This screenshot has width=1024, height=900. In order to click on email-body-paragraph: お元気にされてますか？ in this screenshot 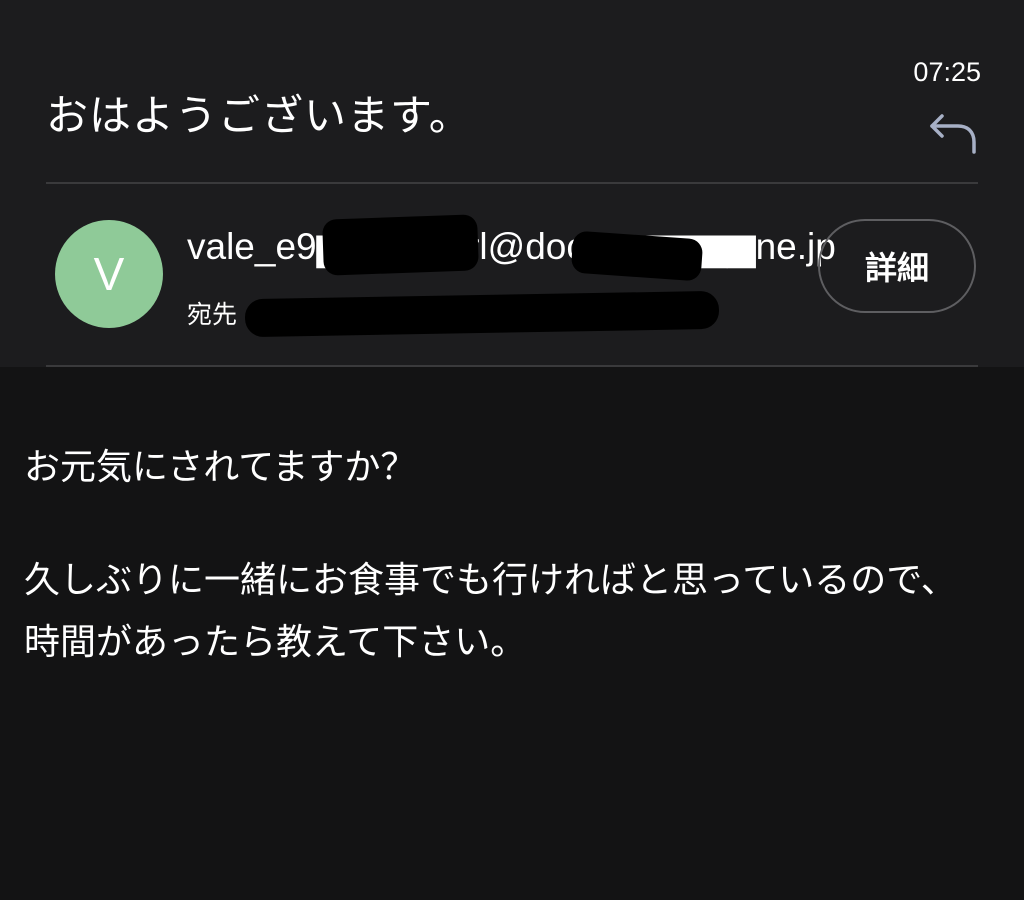, I will do `click(220, 467)`.